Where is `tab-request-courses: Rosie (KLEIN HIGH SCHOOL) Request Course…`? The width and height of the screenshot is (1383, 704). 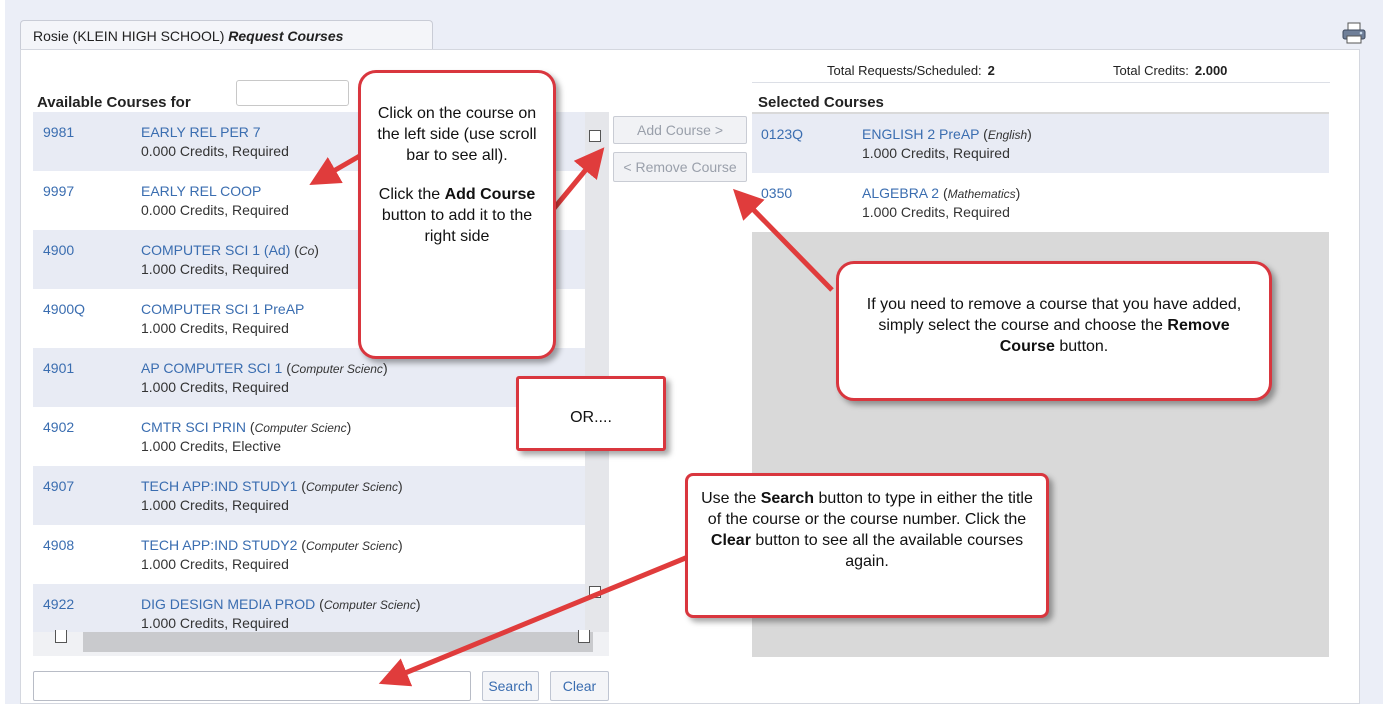
tab-request-courses: Rosie (KLEIN HIGH SCHOOL) Request Course… is located at coordinates (226, 35).